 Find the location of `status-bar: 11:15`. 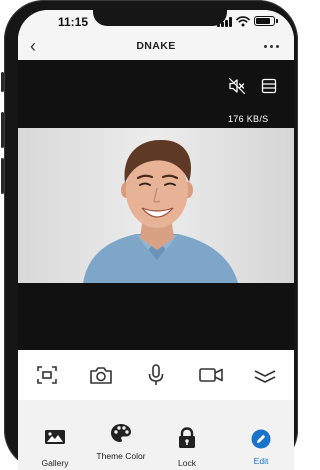

status-bar: 11:15 is located at coordinates (156, 21).